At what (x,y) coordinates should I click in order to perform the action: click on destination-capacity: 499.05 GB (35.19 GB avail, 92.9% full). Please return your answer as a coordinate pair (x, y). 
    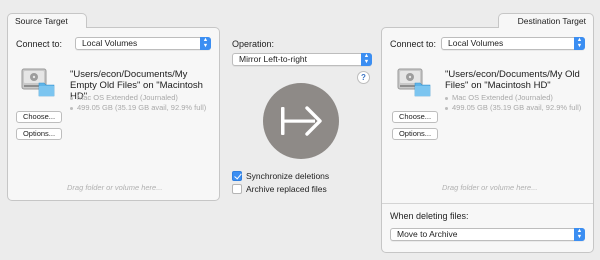
    Looking at the image, I should click on (517, 108).